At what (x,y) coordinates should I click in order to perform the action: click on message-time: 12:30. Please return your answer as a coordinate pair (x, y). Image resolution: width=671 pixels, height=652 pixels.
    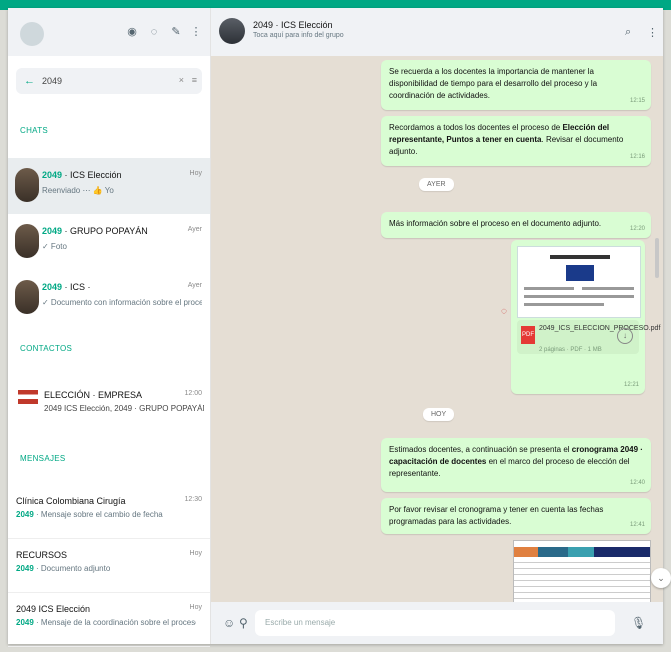
    Looking at the image, I should click on (193, 499).